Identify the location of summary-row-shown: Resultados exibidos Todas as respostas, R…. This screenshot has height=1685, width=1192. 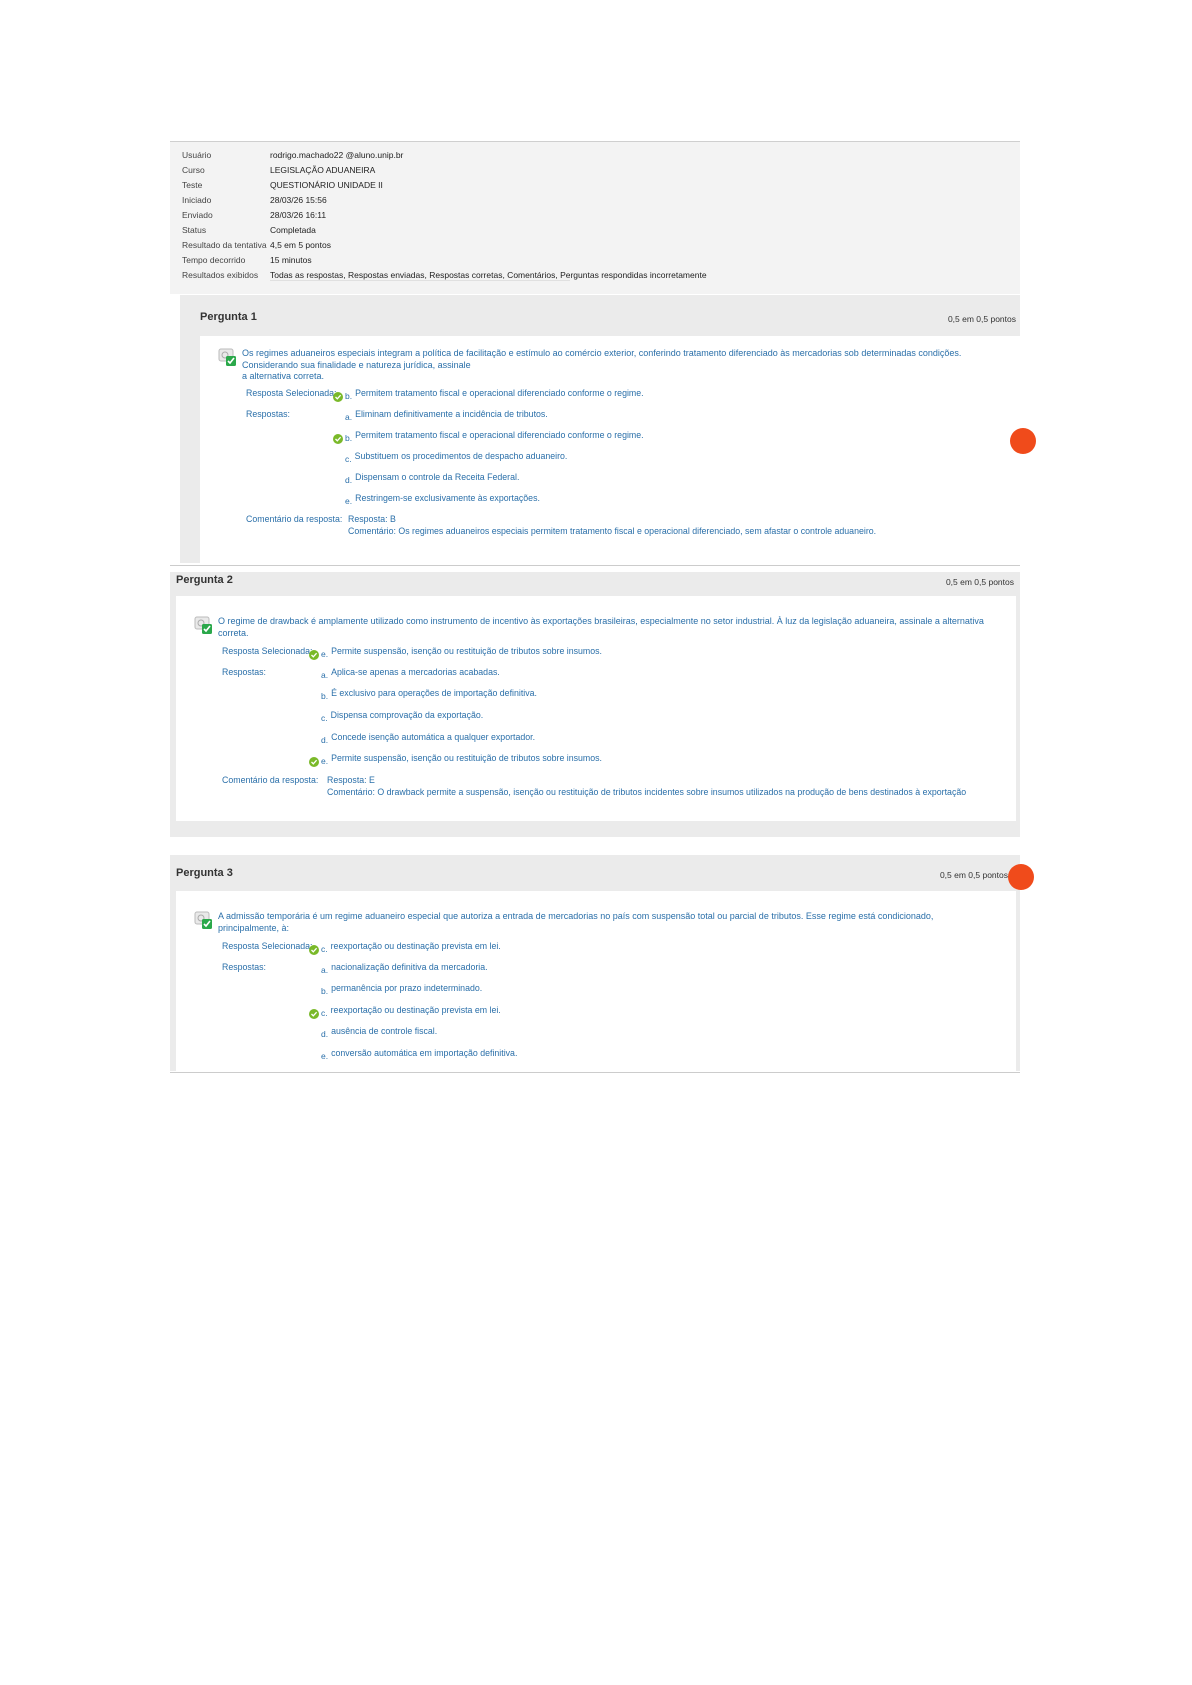
(444, 273).